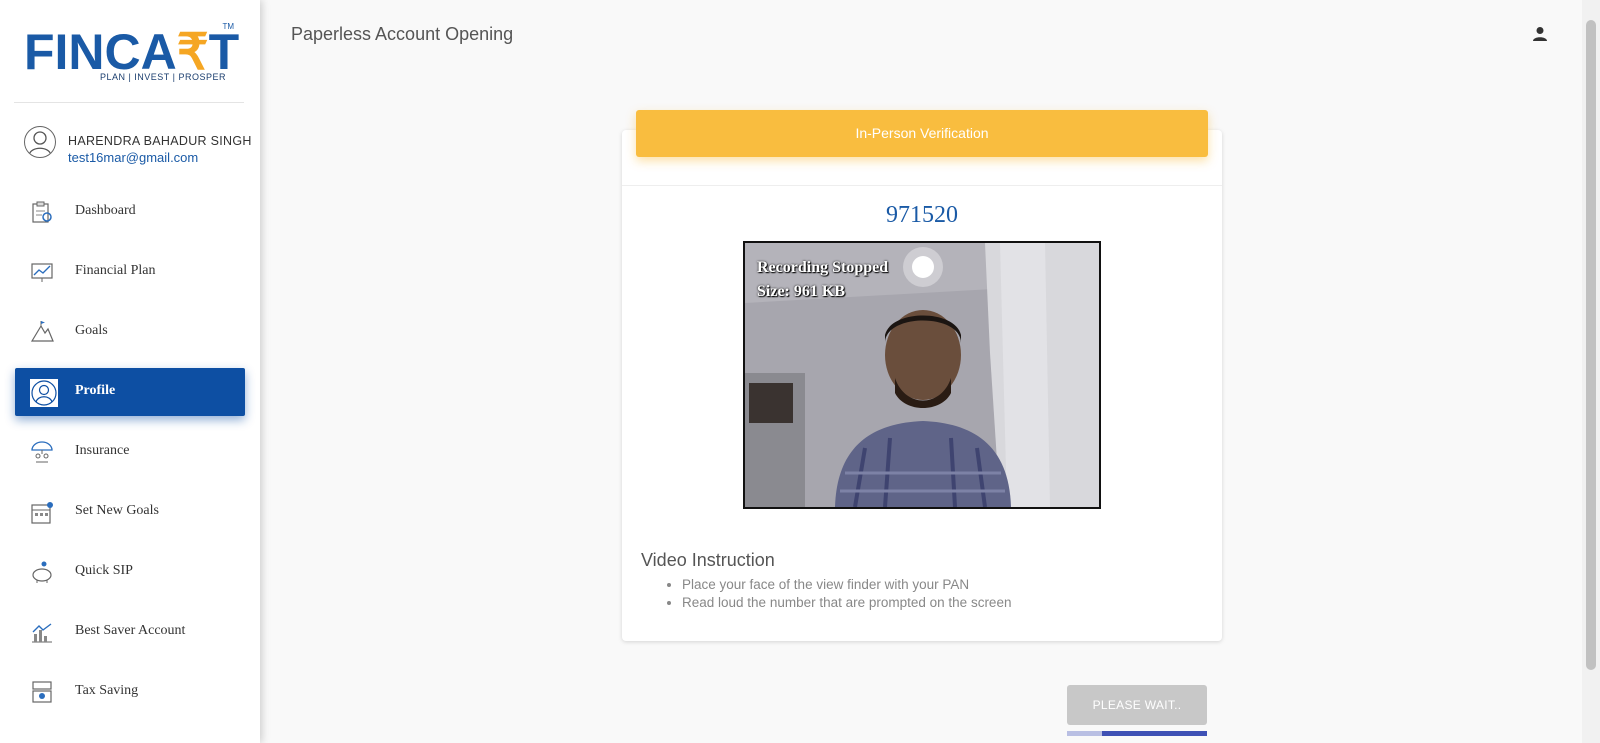 This screenshot has width=1600, height=743. Describe the element at coordinates (117, 510) in the screenshot. I see `sidebar-item-label: Set New Goals` at that location.